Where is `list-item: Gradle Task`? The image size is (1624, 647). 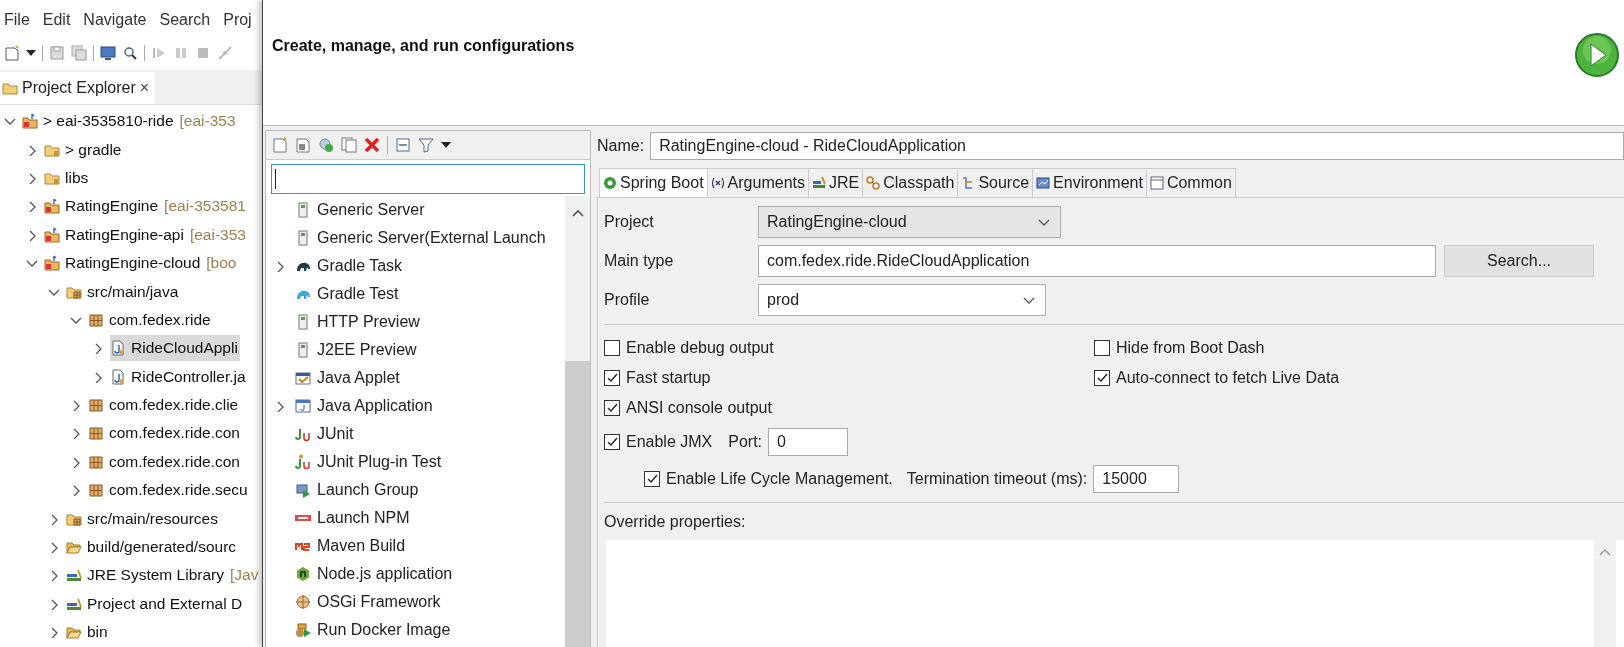 list-item: Gradle Task is located at coordinates (350, 266).